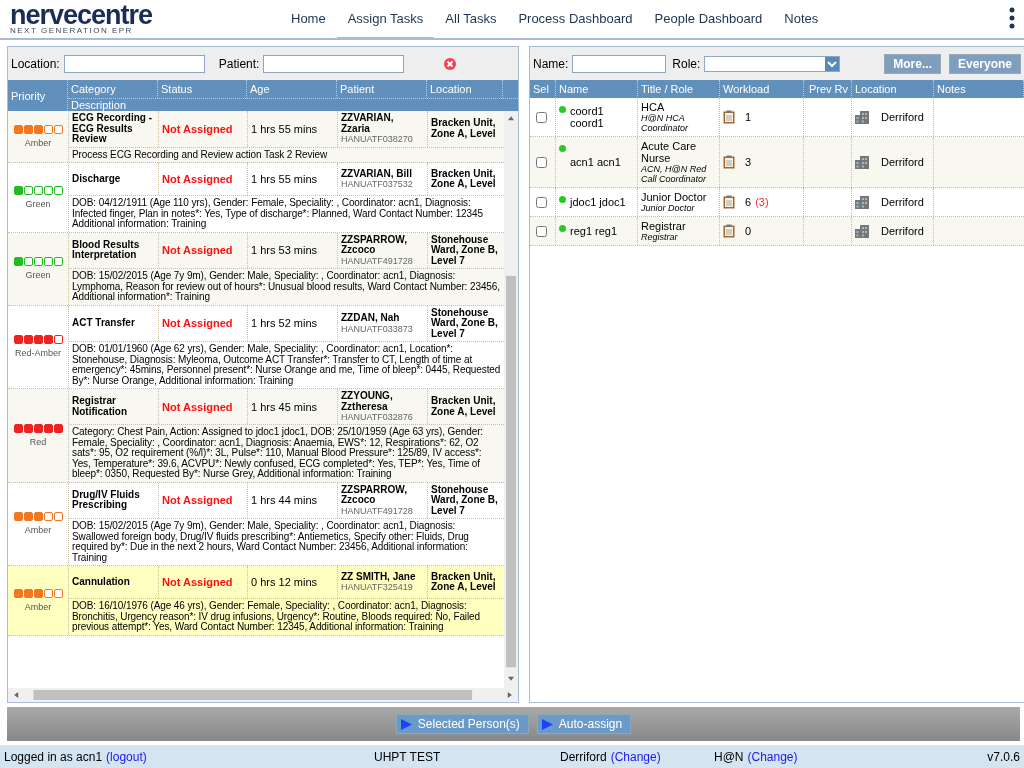 The height and width of the screenshot is (768, 1024). I want to click on task-description: DOB: 16/10/1976 (Age 46 yrs), Gender: Female, Speciality: , Coordinator: acn1, Diagnosis: Bronchitis, Urgency reason*: IV drug infusions, Urgency*: Routine, Bloods required: No, Failed previous attempt*: Yes, Ward Contact Number: 12345, Additional information: Training, so click(276, 616).